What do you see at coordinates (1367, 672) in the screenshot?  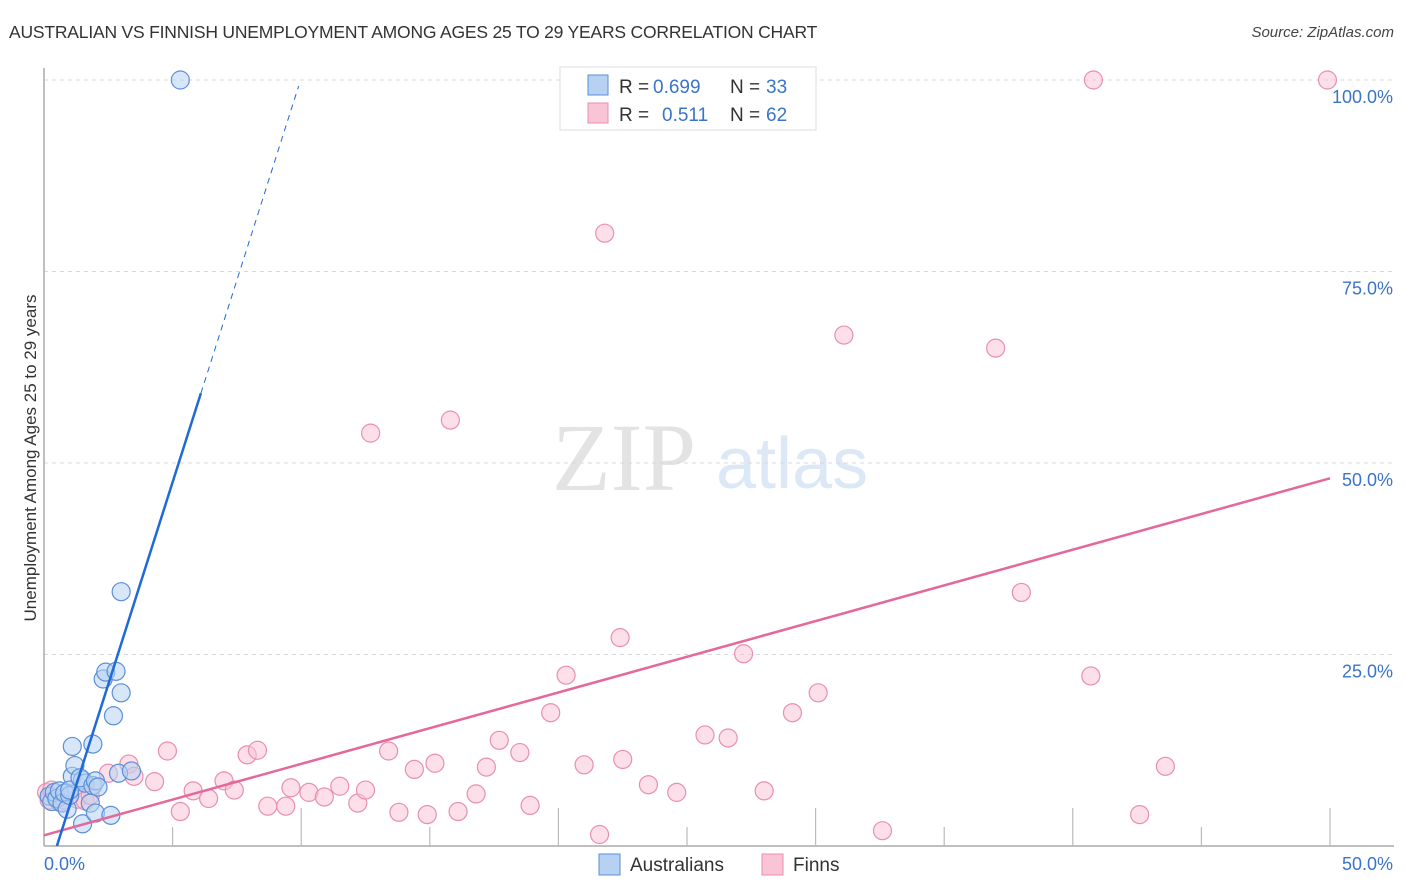 I see `y-tick-label: 25.0%` at bounding box center [1367, 672].